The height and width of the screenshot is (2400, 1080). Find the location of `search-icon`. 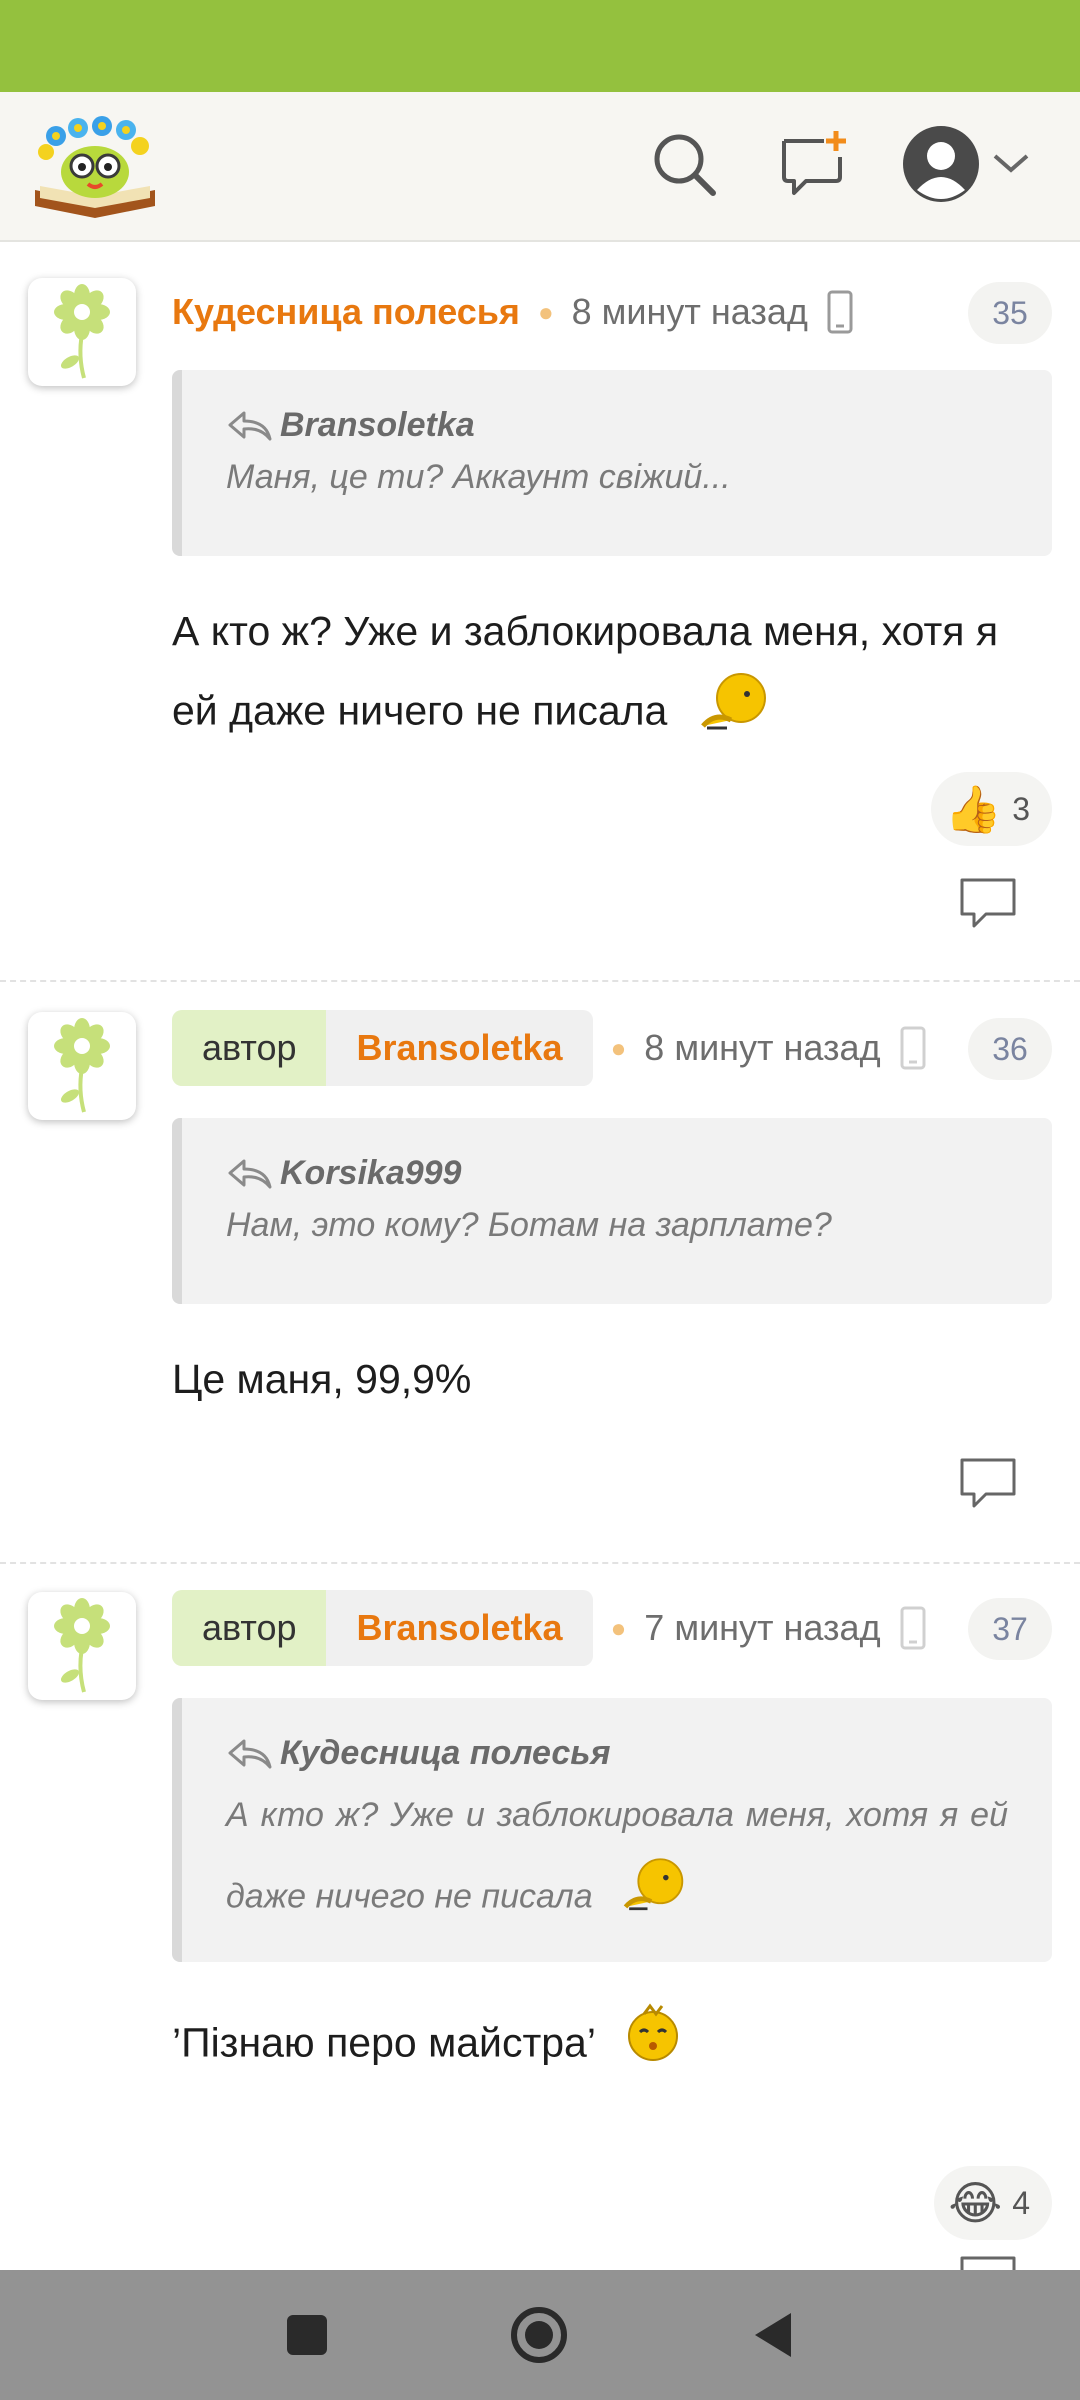

search-icon is located at coordinates (684, 164).